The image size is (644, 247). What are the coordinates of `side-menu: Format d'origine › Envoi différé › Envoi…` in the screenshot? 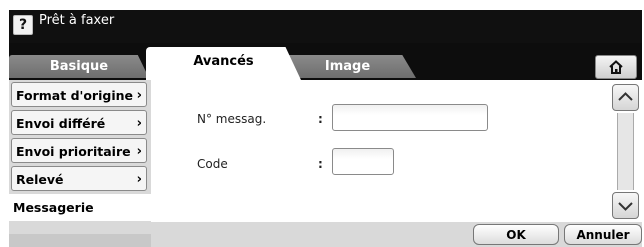 It's located at (80, 163).